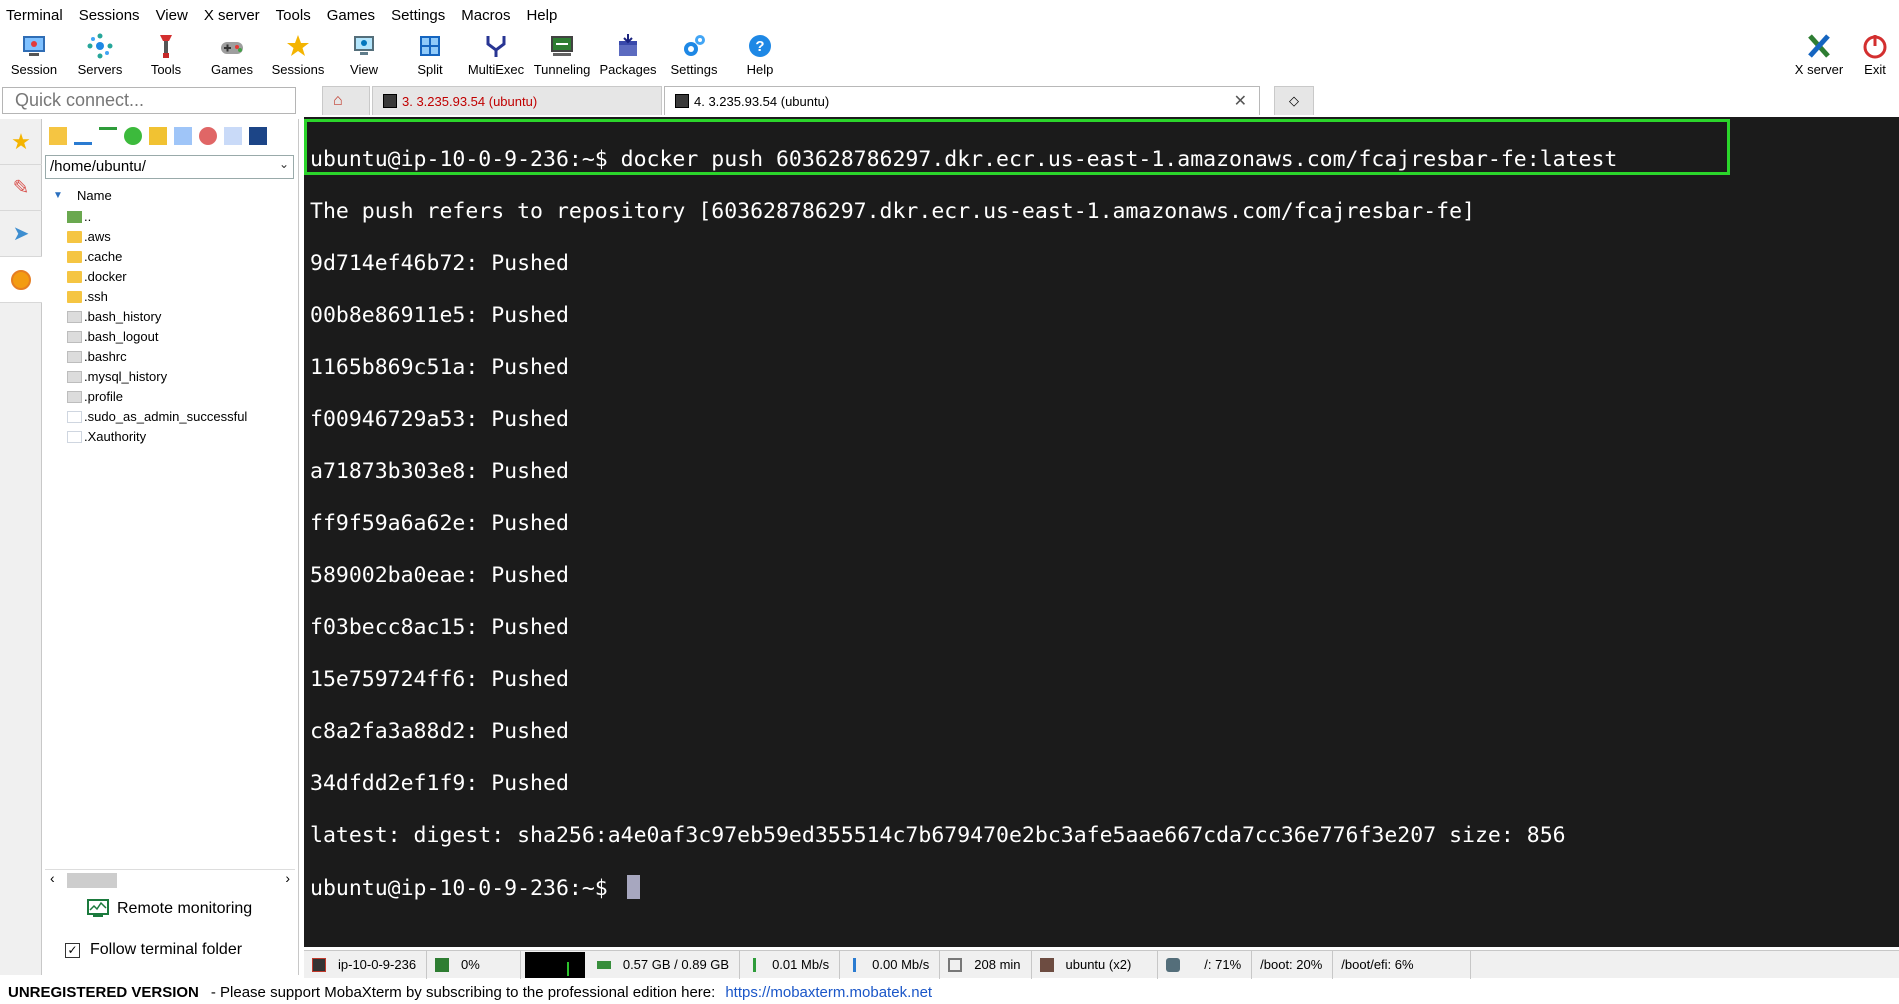  Describe the element at coordinates (170, 417) in the screenshot. I see `list-item: .sudo_as_admin_successful` at that location.